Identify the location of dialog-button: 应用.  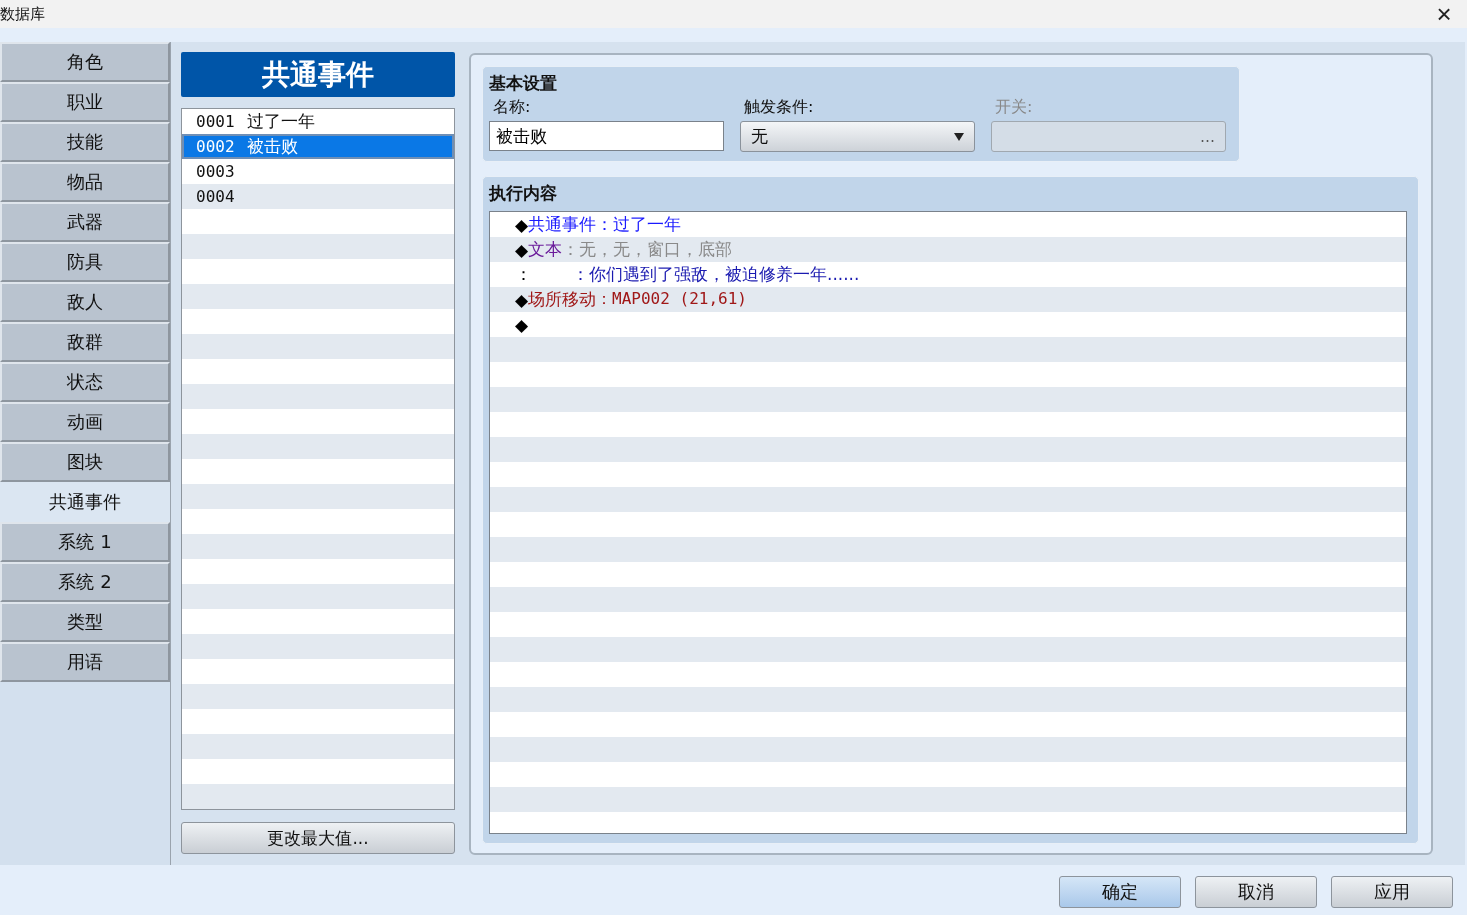
(1392, 892).